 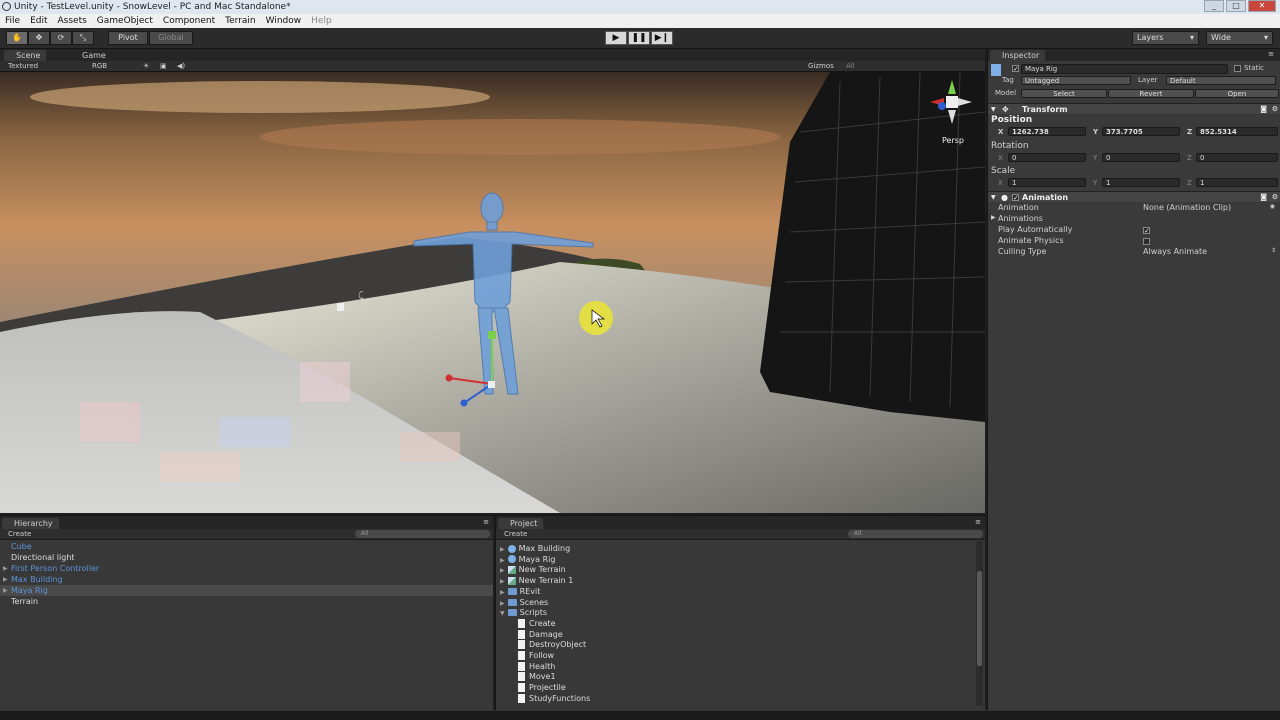 What do you see at coordinates (284, 21) in the screenshot?
I see `menu-window: Window` at bounding box center [284, 21].